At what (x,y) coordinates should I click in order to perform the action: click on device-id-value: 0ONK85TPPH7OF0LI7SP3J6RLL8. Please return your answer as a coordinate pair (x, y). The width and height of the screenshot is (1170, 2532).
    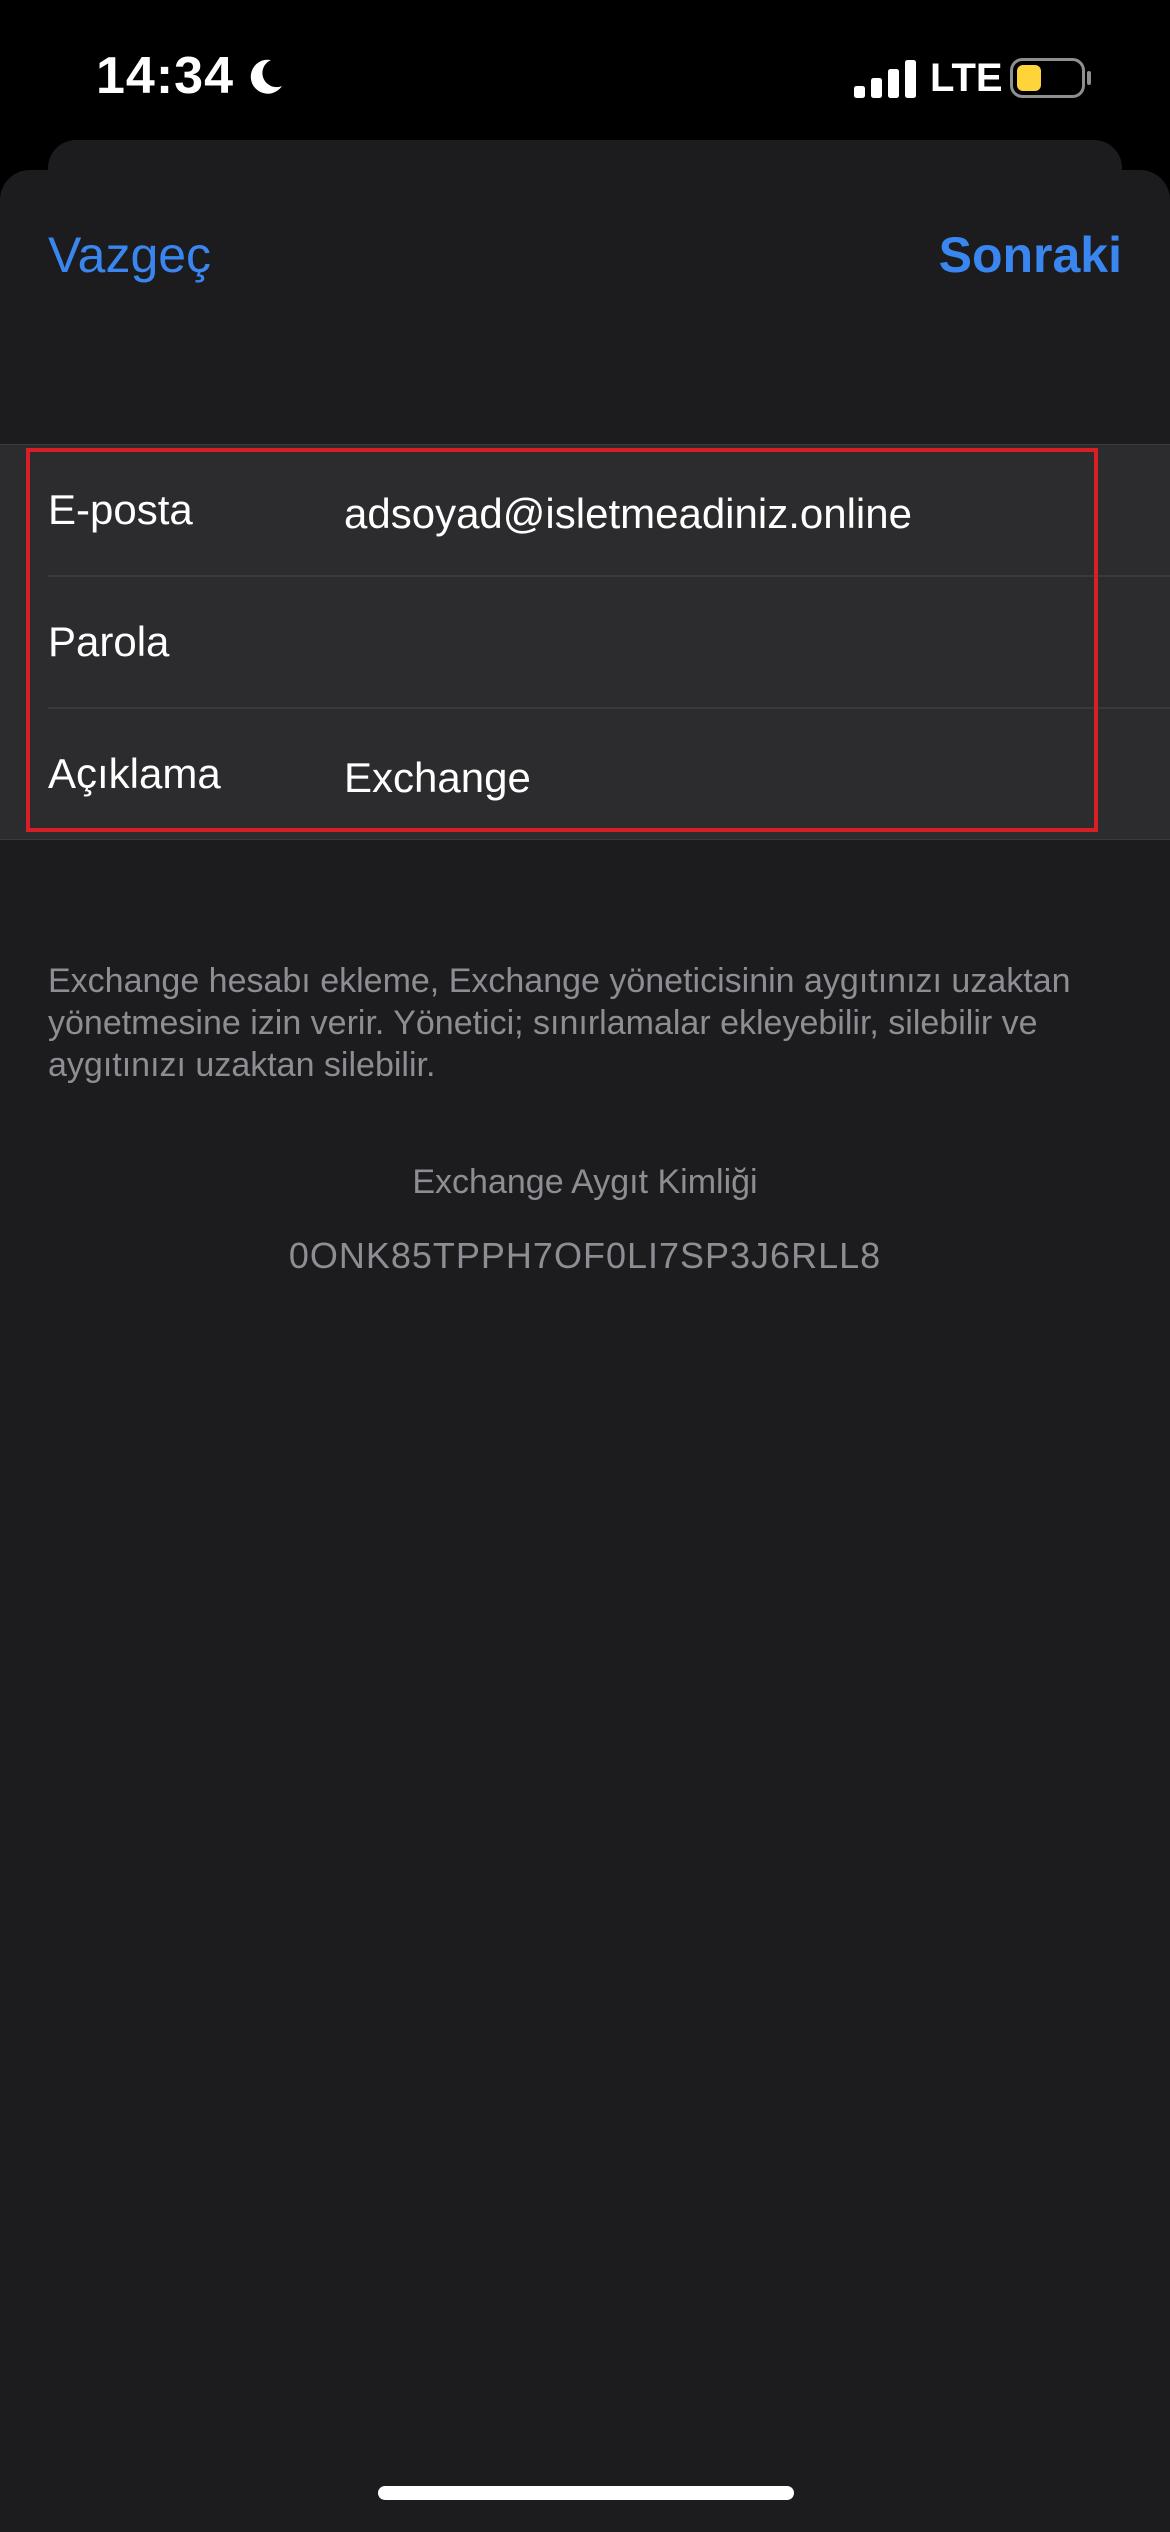
    Looking at the image, I should click on (585, 1255).